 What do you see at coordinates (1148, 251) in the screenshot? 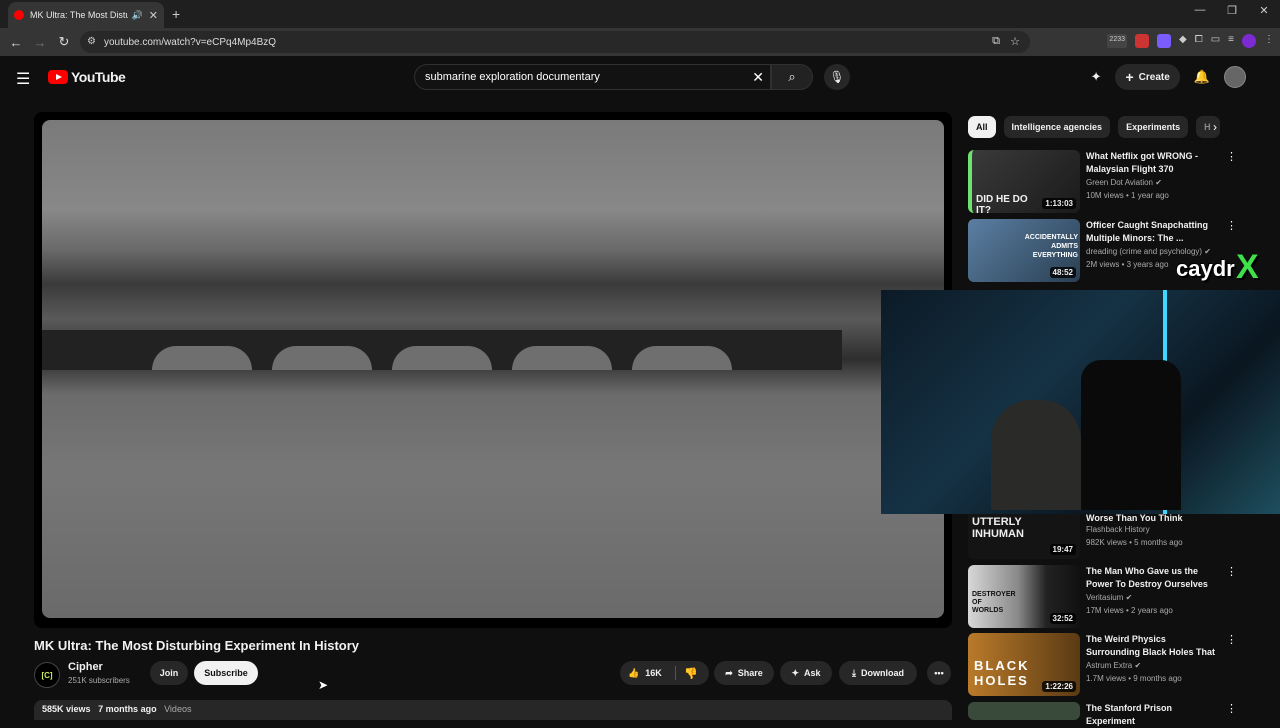
I see `channel-name: dreading (crime and psychology) ✔` at bounding box center [1148, 251].